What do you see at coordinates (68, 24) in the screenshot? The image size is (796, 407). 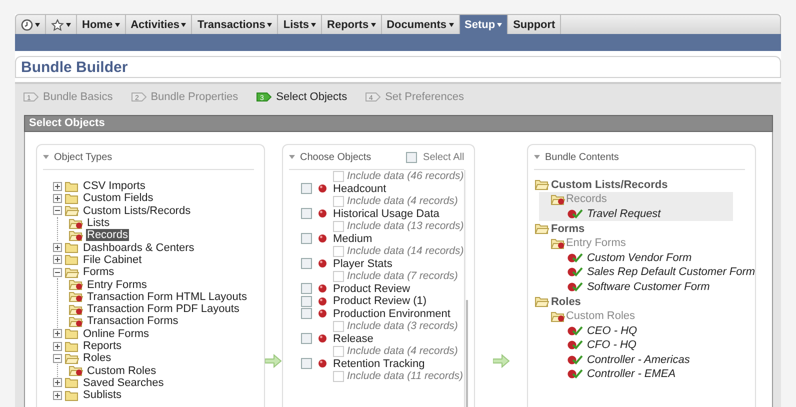 I see `caret-icon` at bounding box center [68, 24].